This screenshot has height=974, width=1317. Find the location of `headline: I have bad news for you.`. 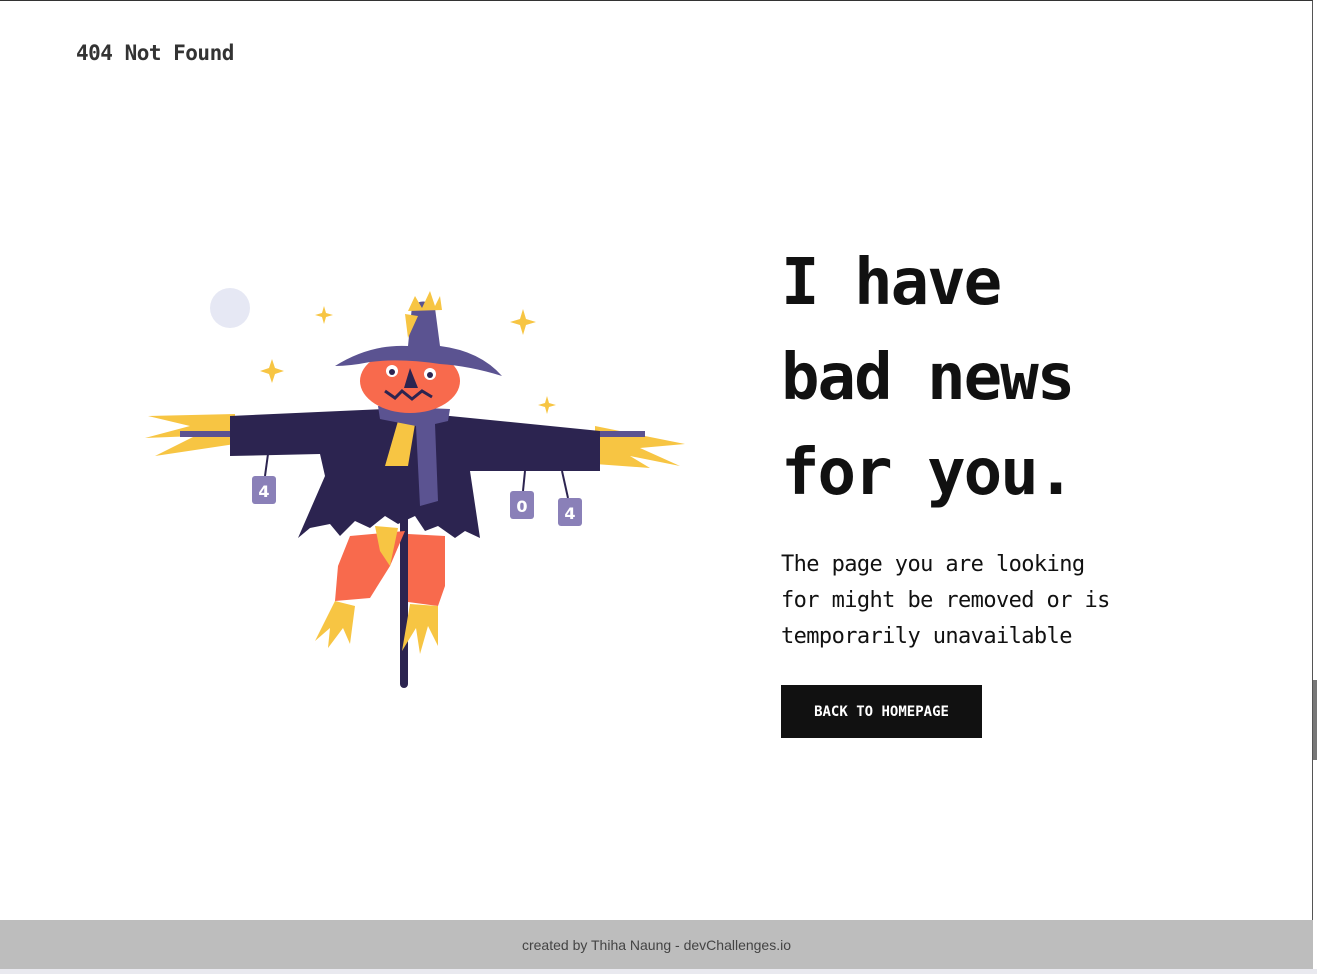

headline: I have bad news for you. is located at coordinates (1016, 378).